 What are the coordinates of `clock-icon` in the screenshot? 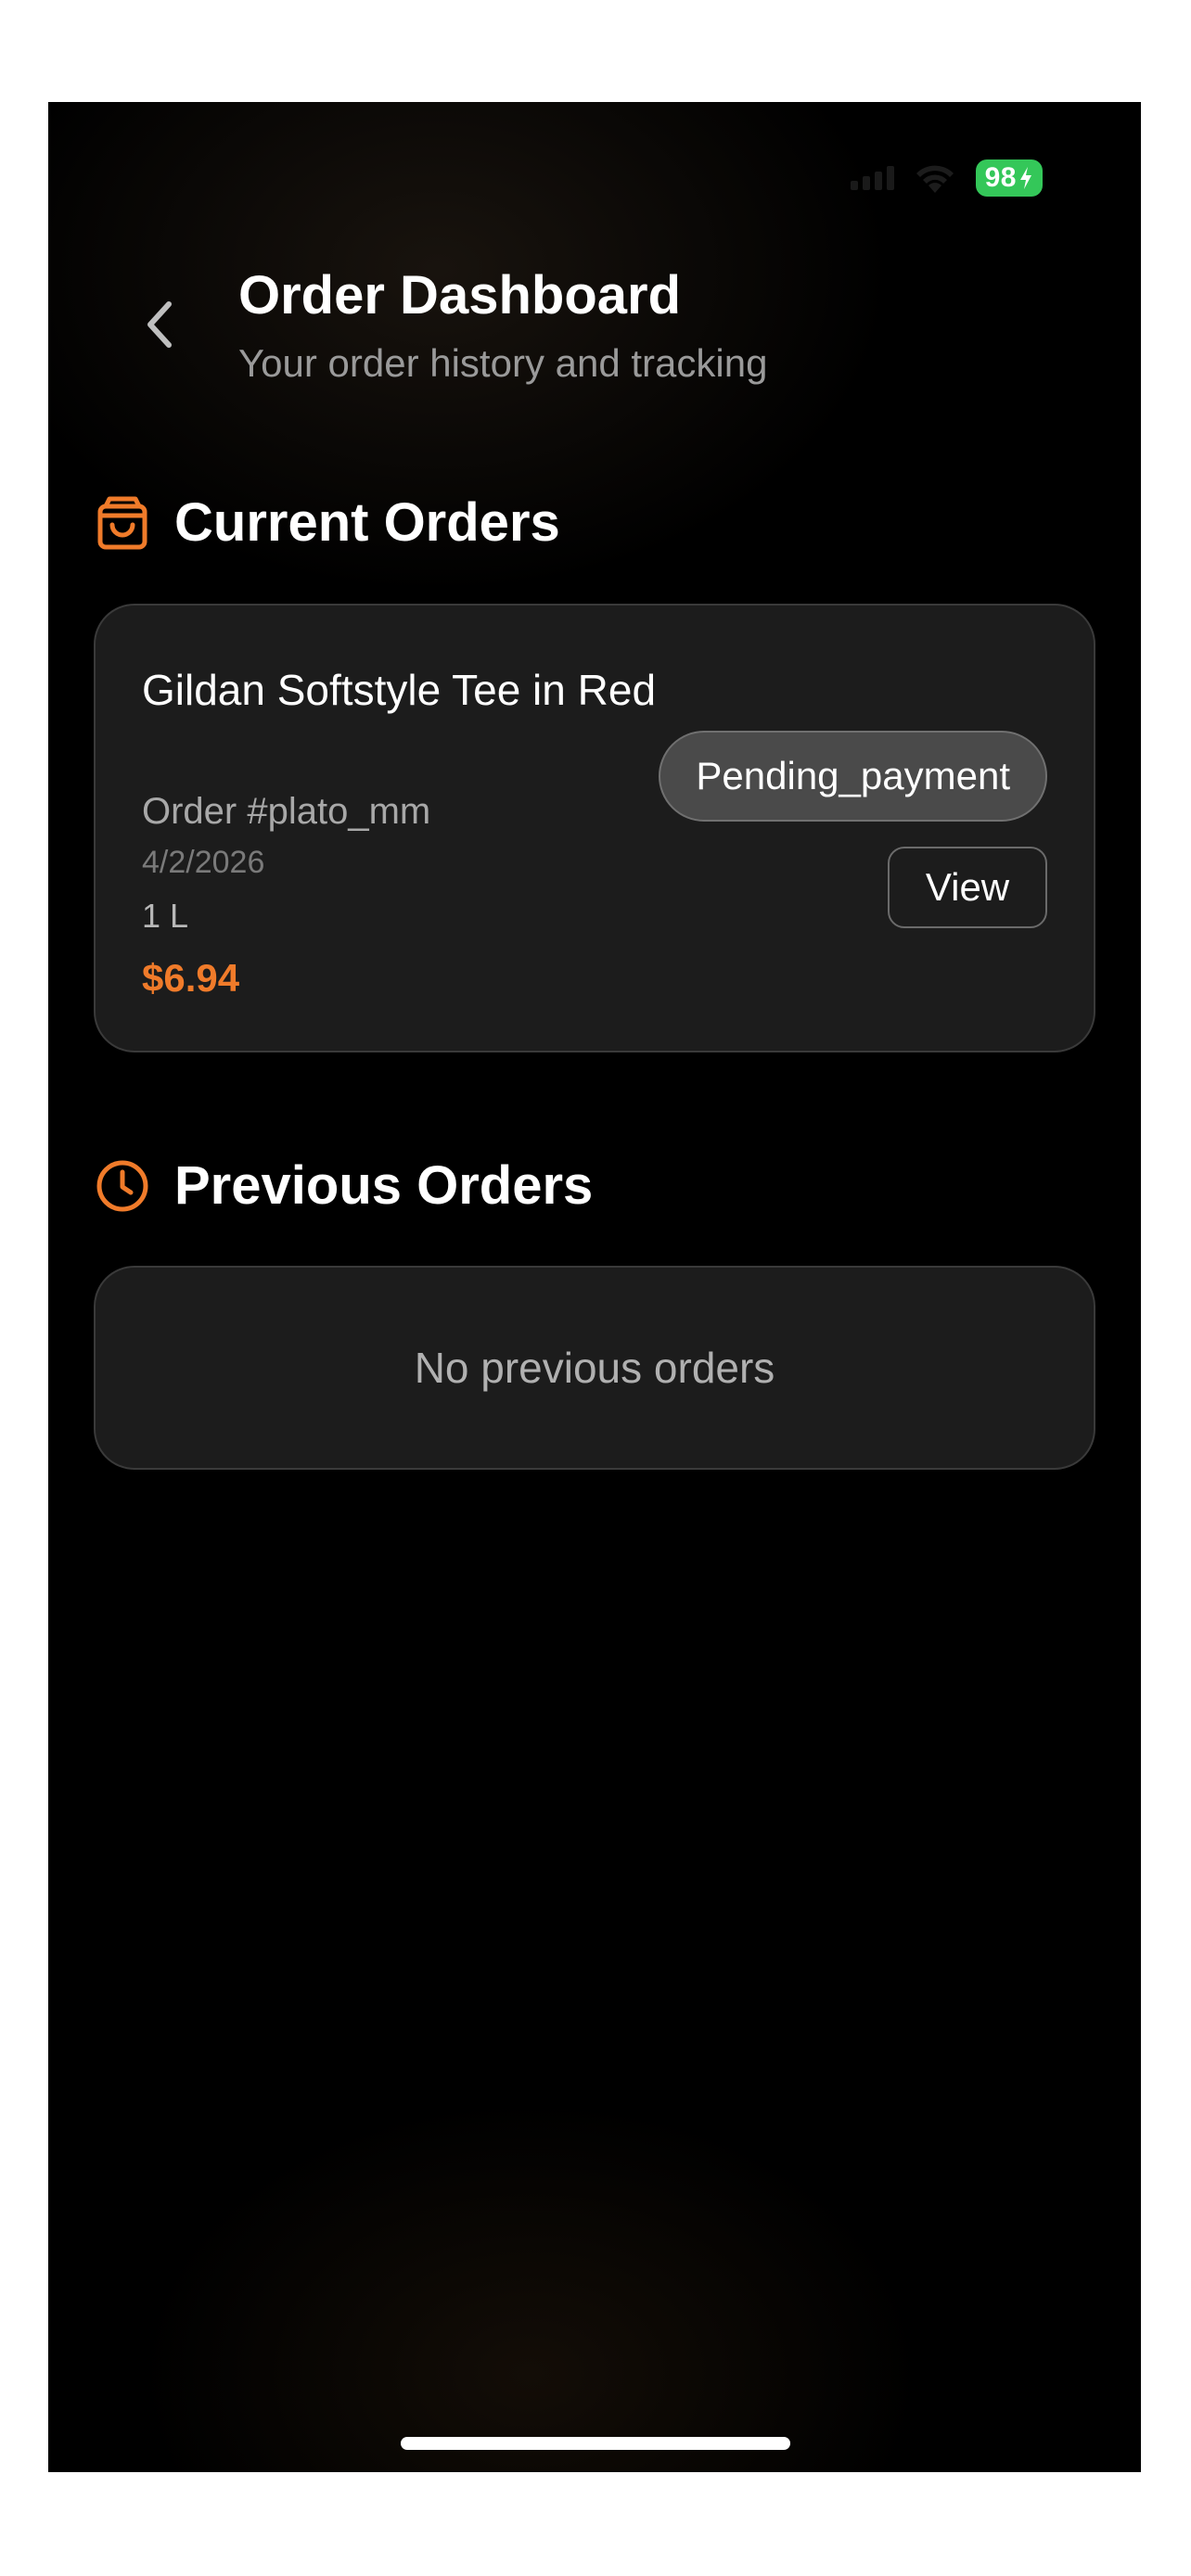 It's located at (122, 1186).